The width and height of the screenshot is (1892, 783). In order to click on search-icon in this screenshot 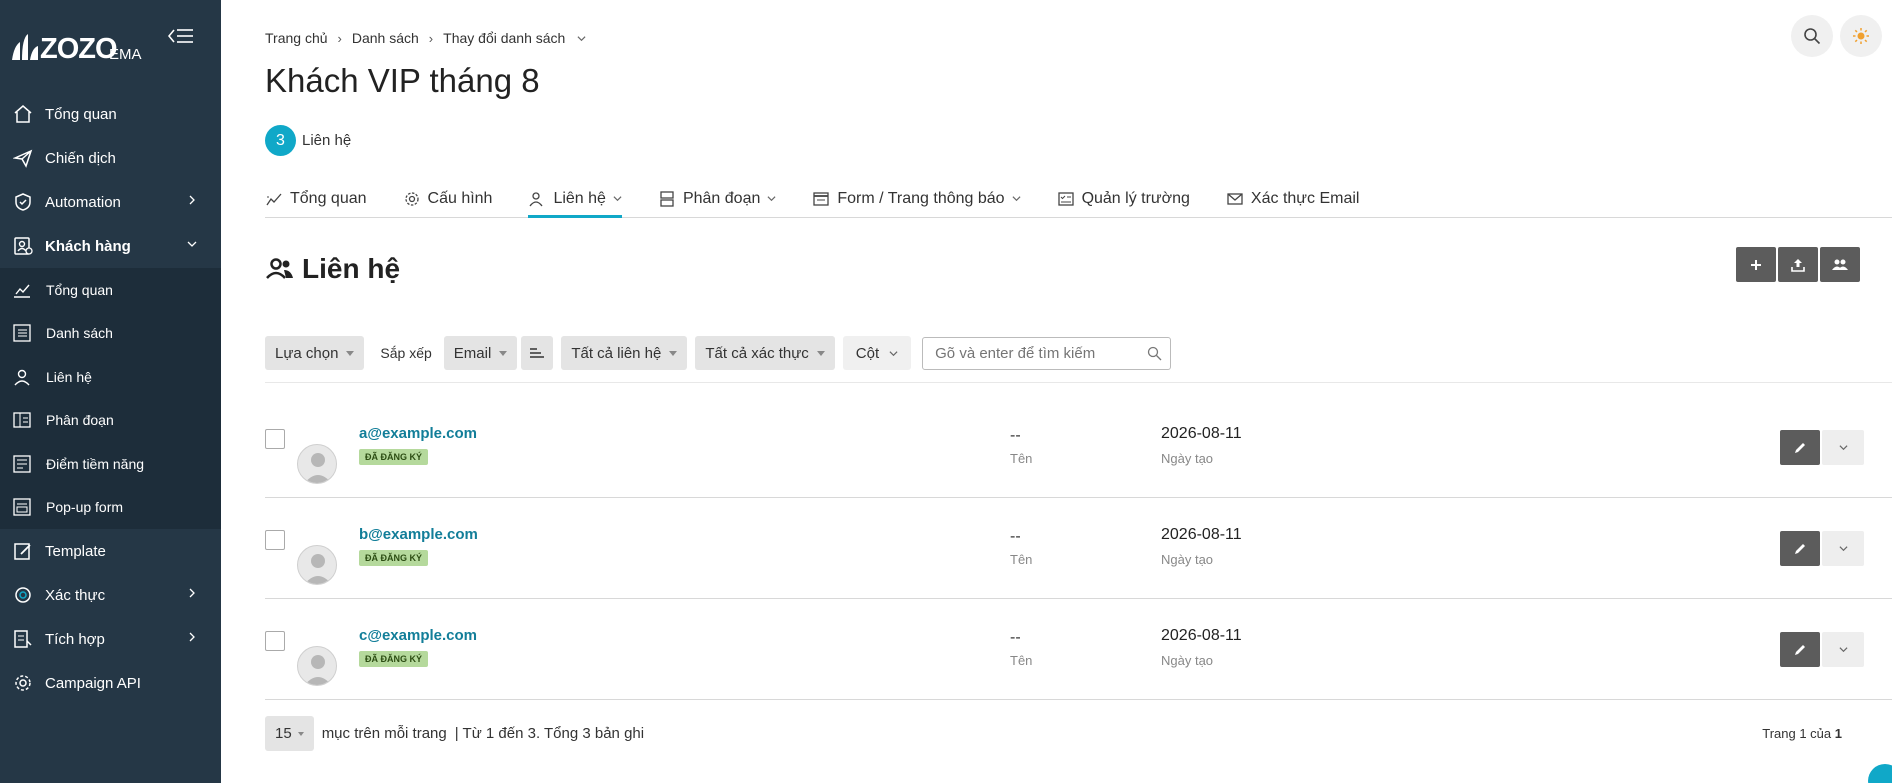, I will do `click(1154, 353)`.